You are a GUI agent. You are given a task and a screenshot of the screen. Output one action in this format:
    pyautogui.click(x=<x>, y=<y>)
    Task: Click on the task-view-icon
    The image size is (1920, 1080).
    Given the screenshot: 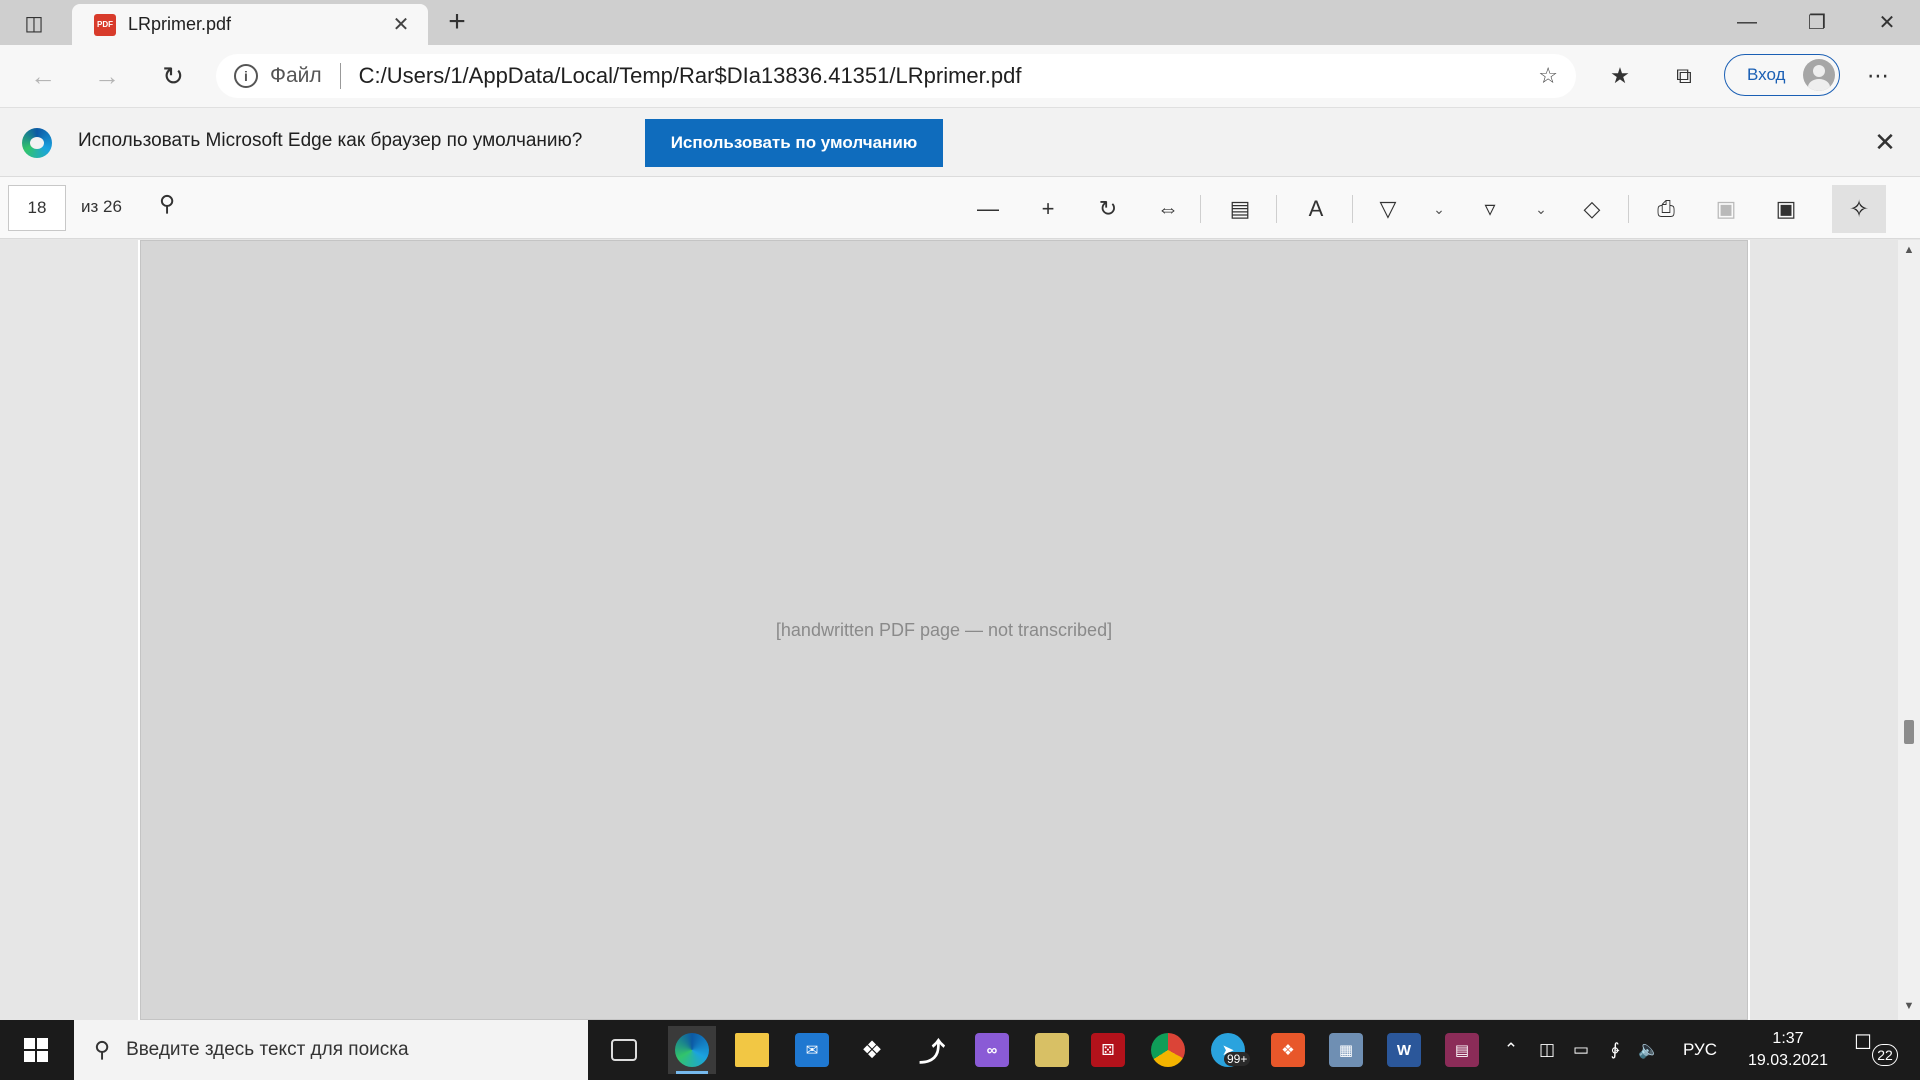 What is the action you would take?
    pyautogui.click(x=624, y=1050)
    